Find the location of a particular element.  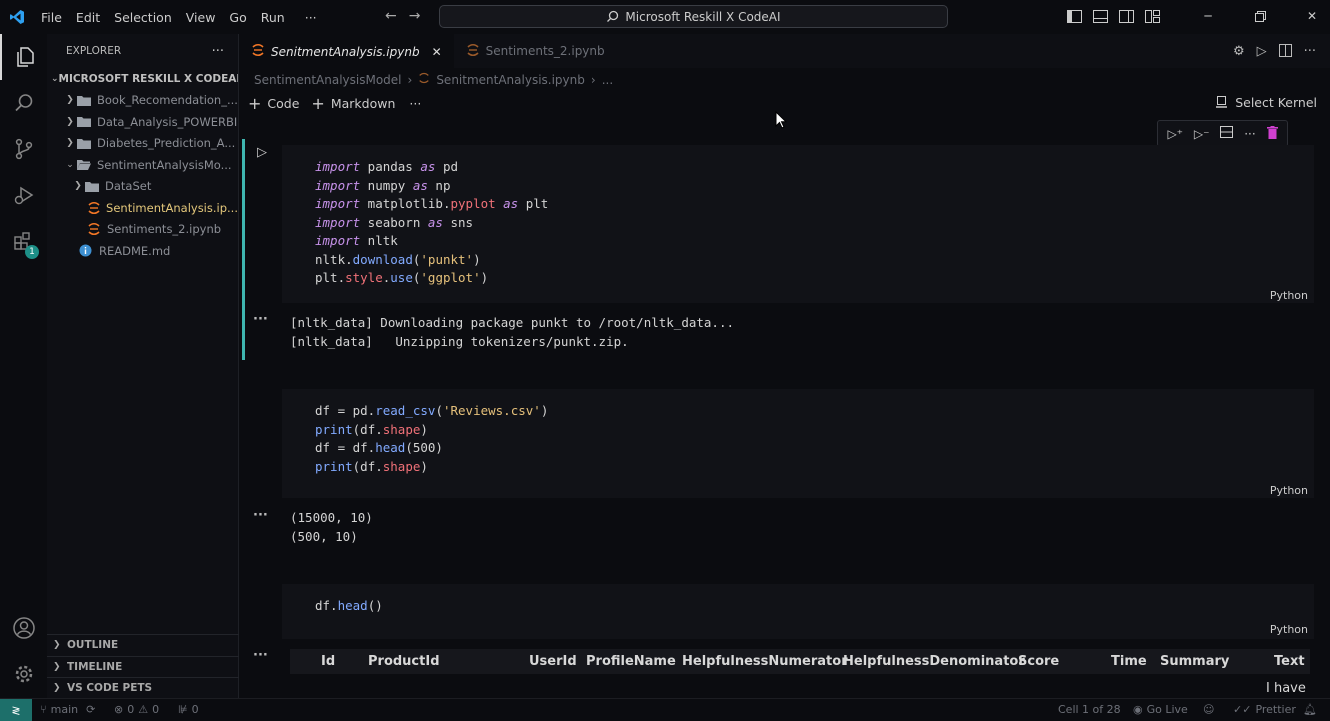

select-kernel-button: Select Kernel is located at coordinates (1266, 102).